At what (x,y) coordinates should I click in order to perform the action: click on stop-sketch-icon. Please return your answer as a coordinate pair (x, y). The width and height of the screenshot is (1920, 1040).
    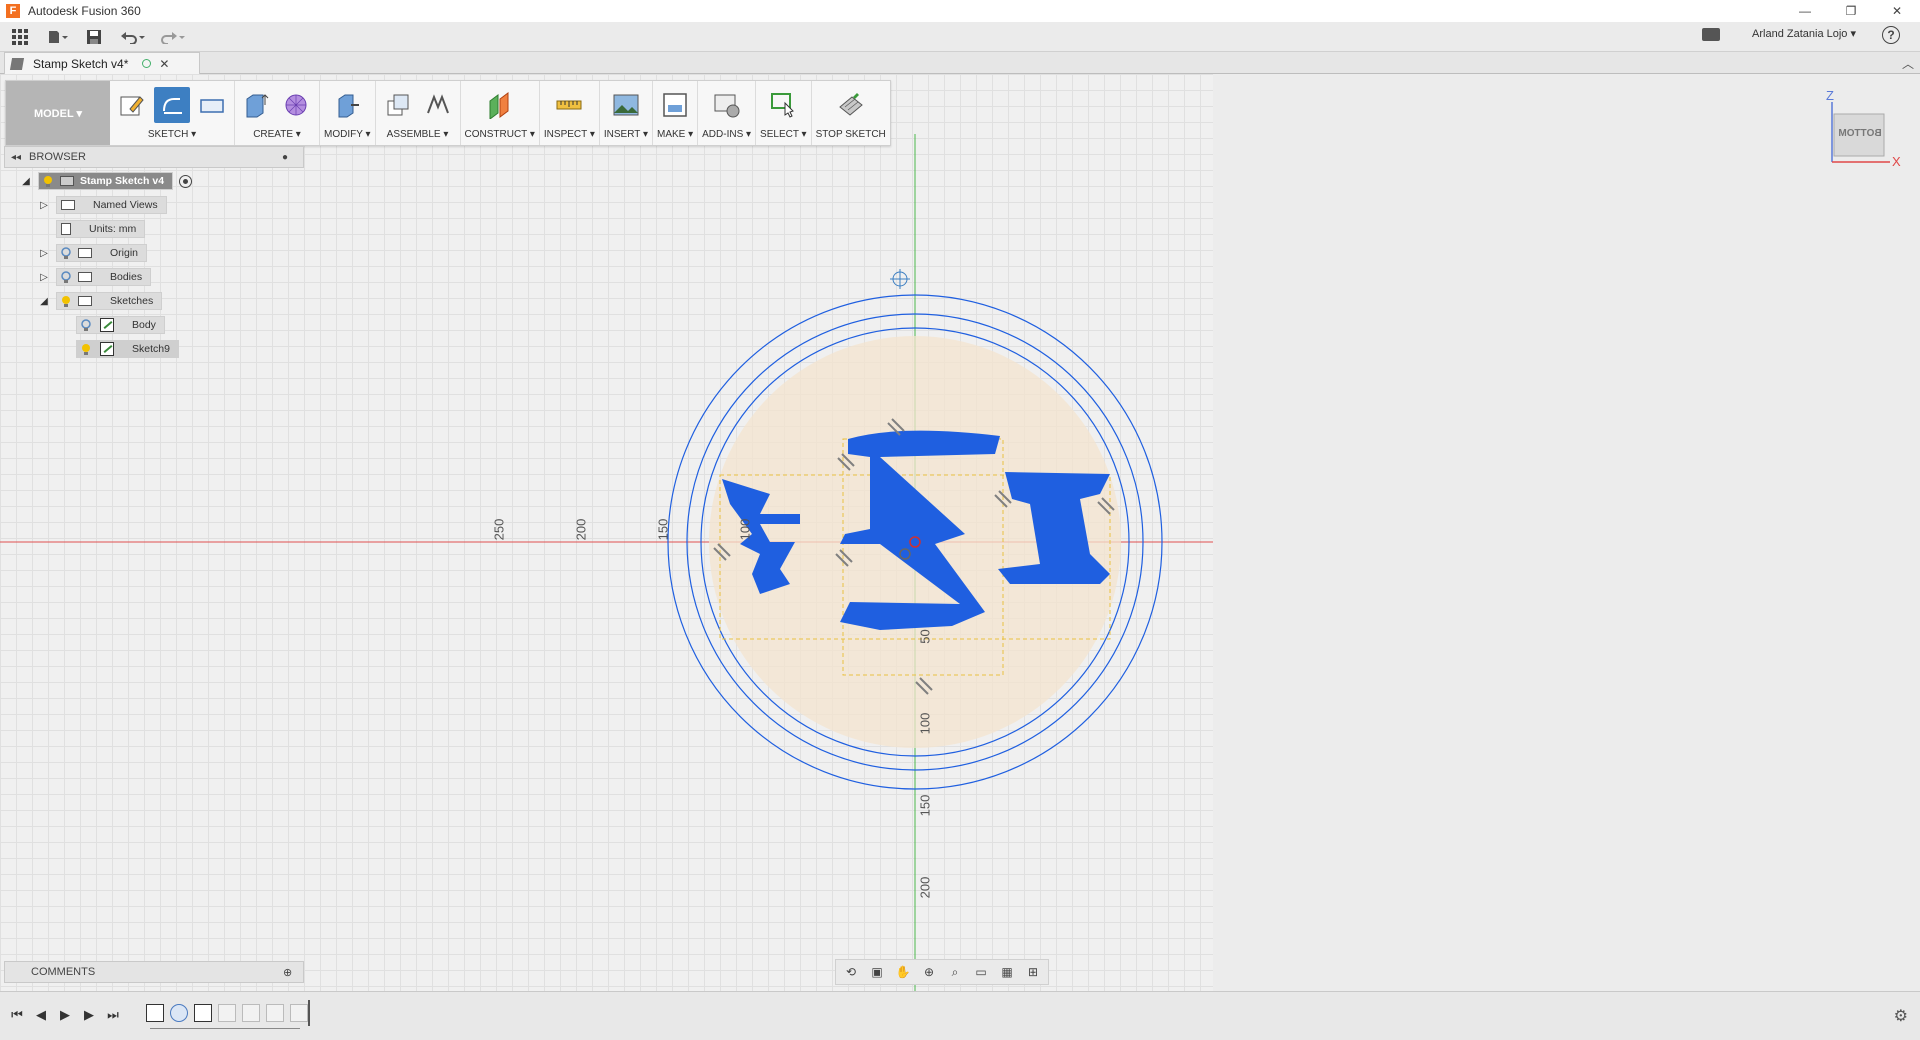
    Looking at the image, I should click on (851, 105).